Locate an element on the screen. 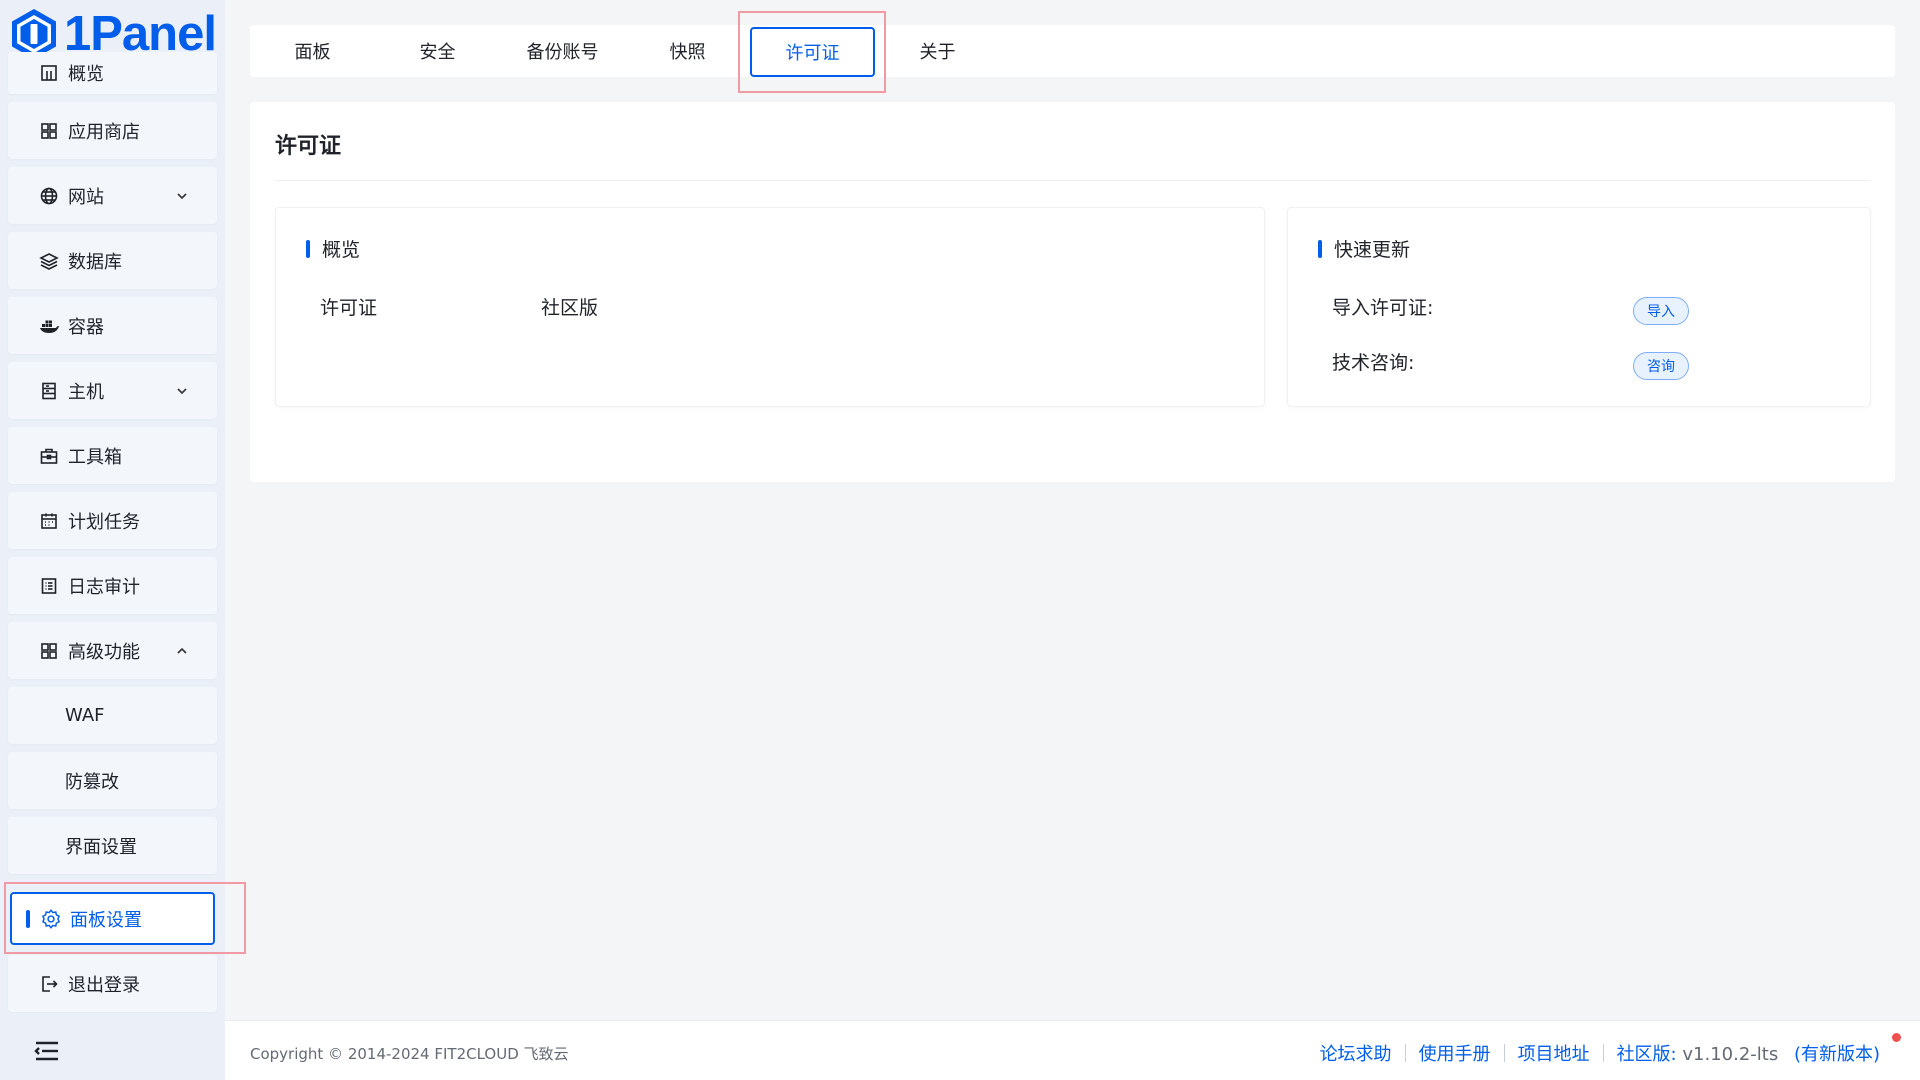  docker-icon is located at coordinates (49, 326).